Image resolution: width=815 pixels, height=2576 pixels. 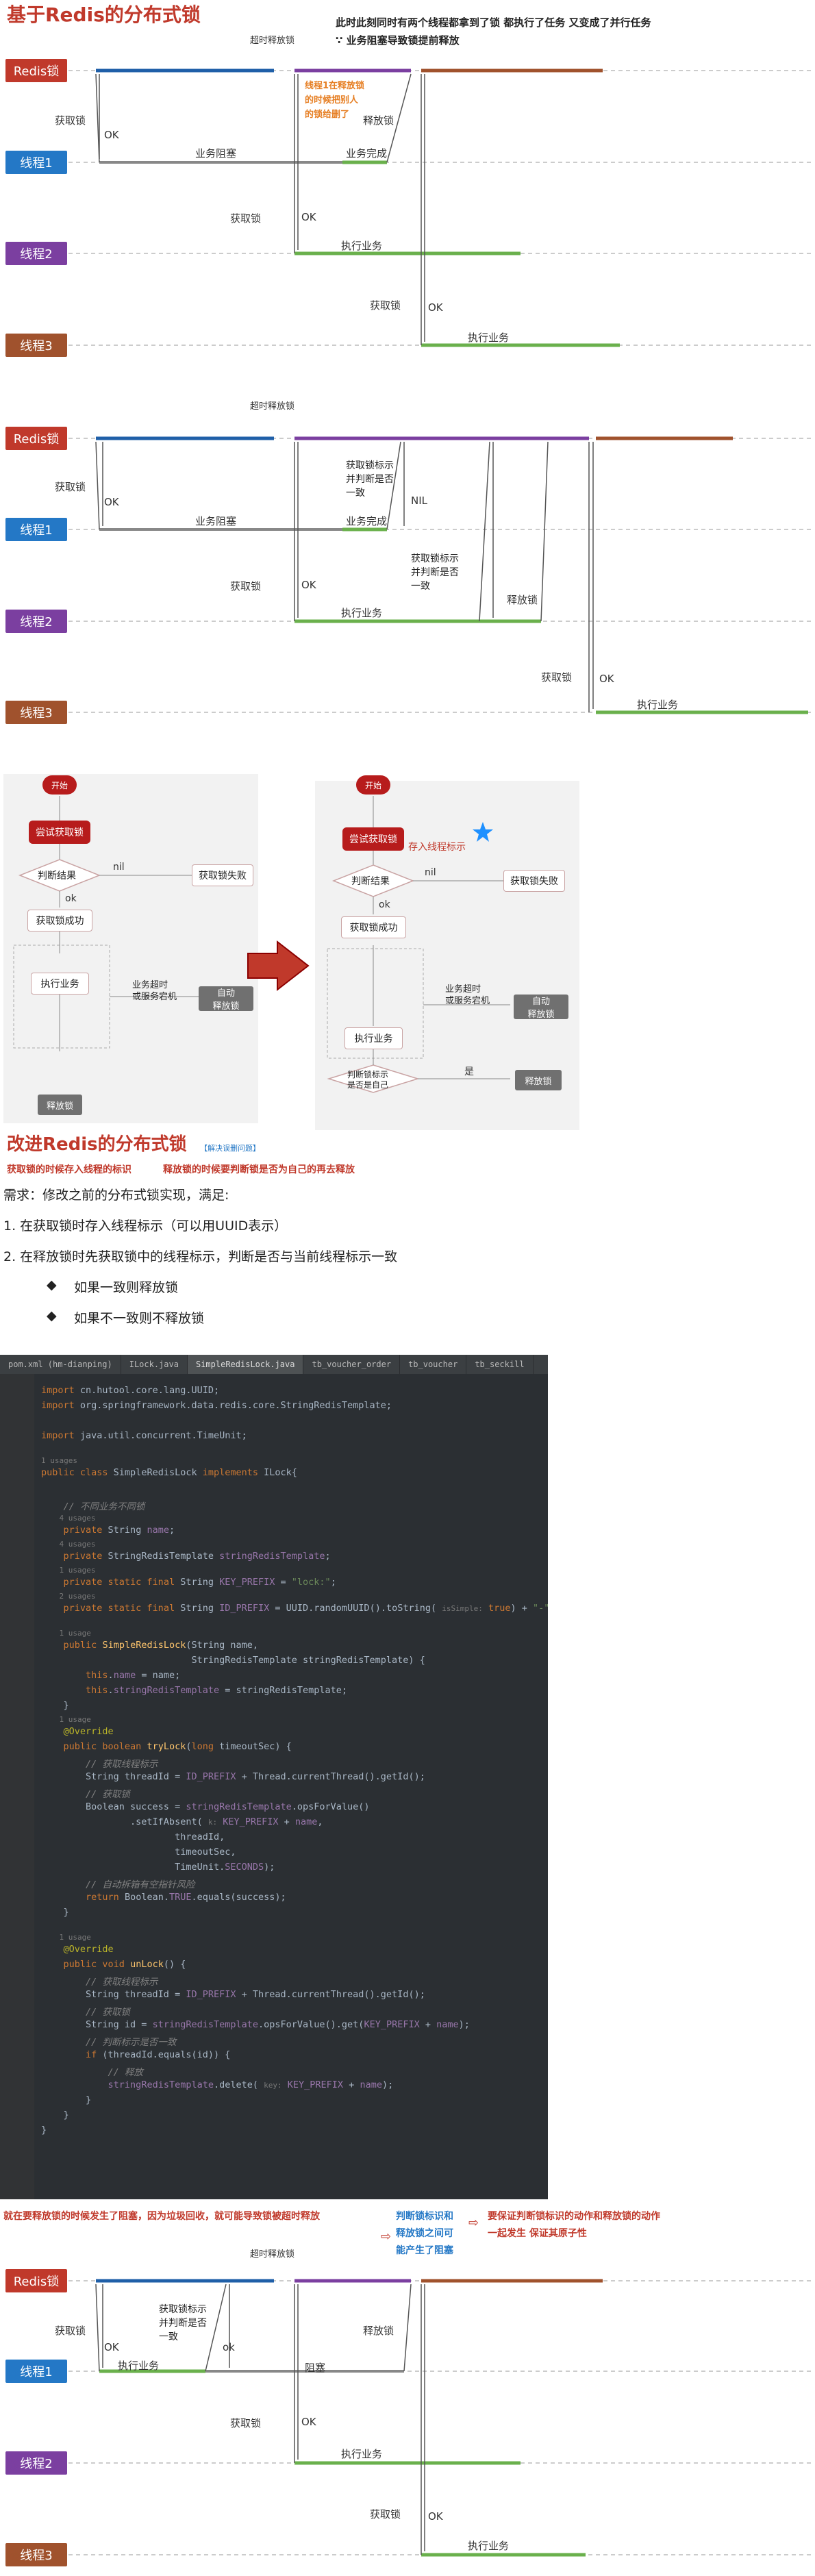 What do you see at coordinates (370, 881) in the screenshot?
I see `flow-right-judge: 判断结果` at bounding box center [370, 881].